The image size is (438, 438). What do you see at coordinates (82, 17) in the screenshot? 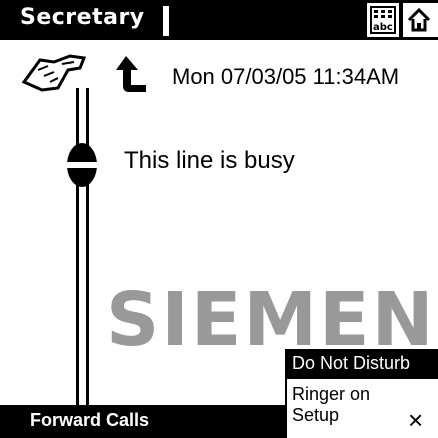
I see `page-title: Secretary` at bounding box center [82, 17].